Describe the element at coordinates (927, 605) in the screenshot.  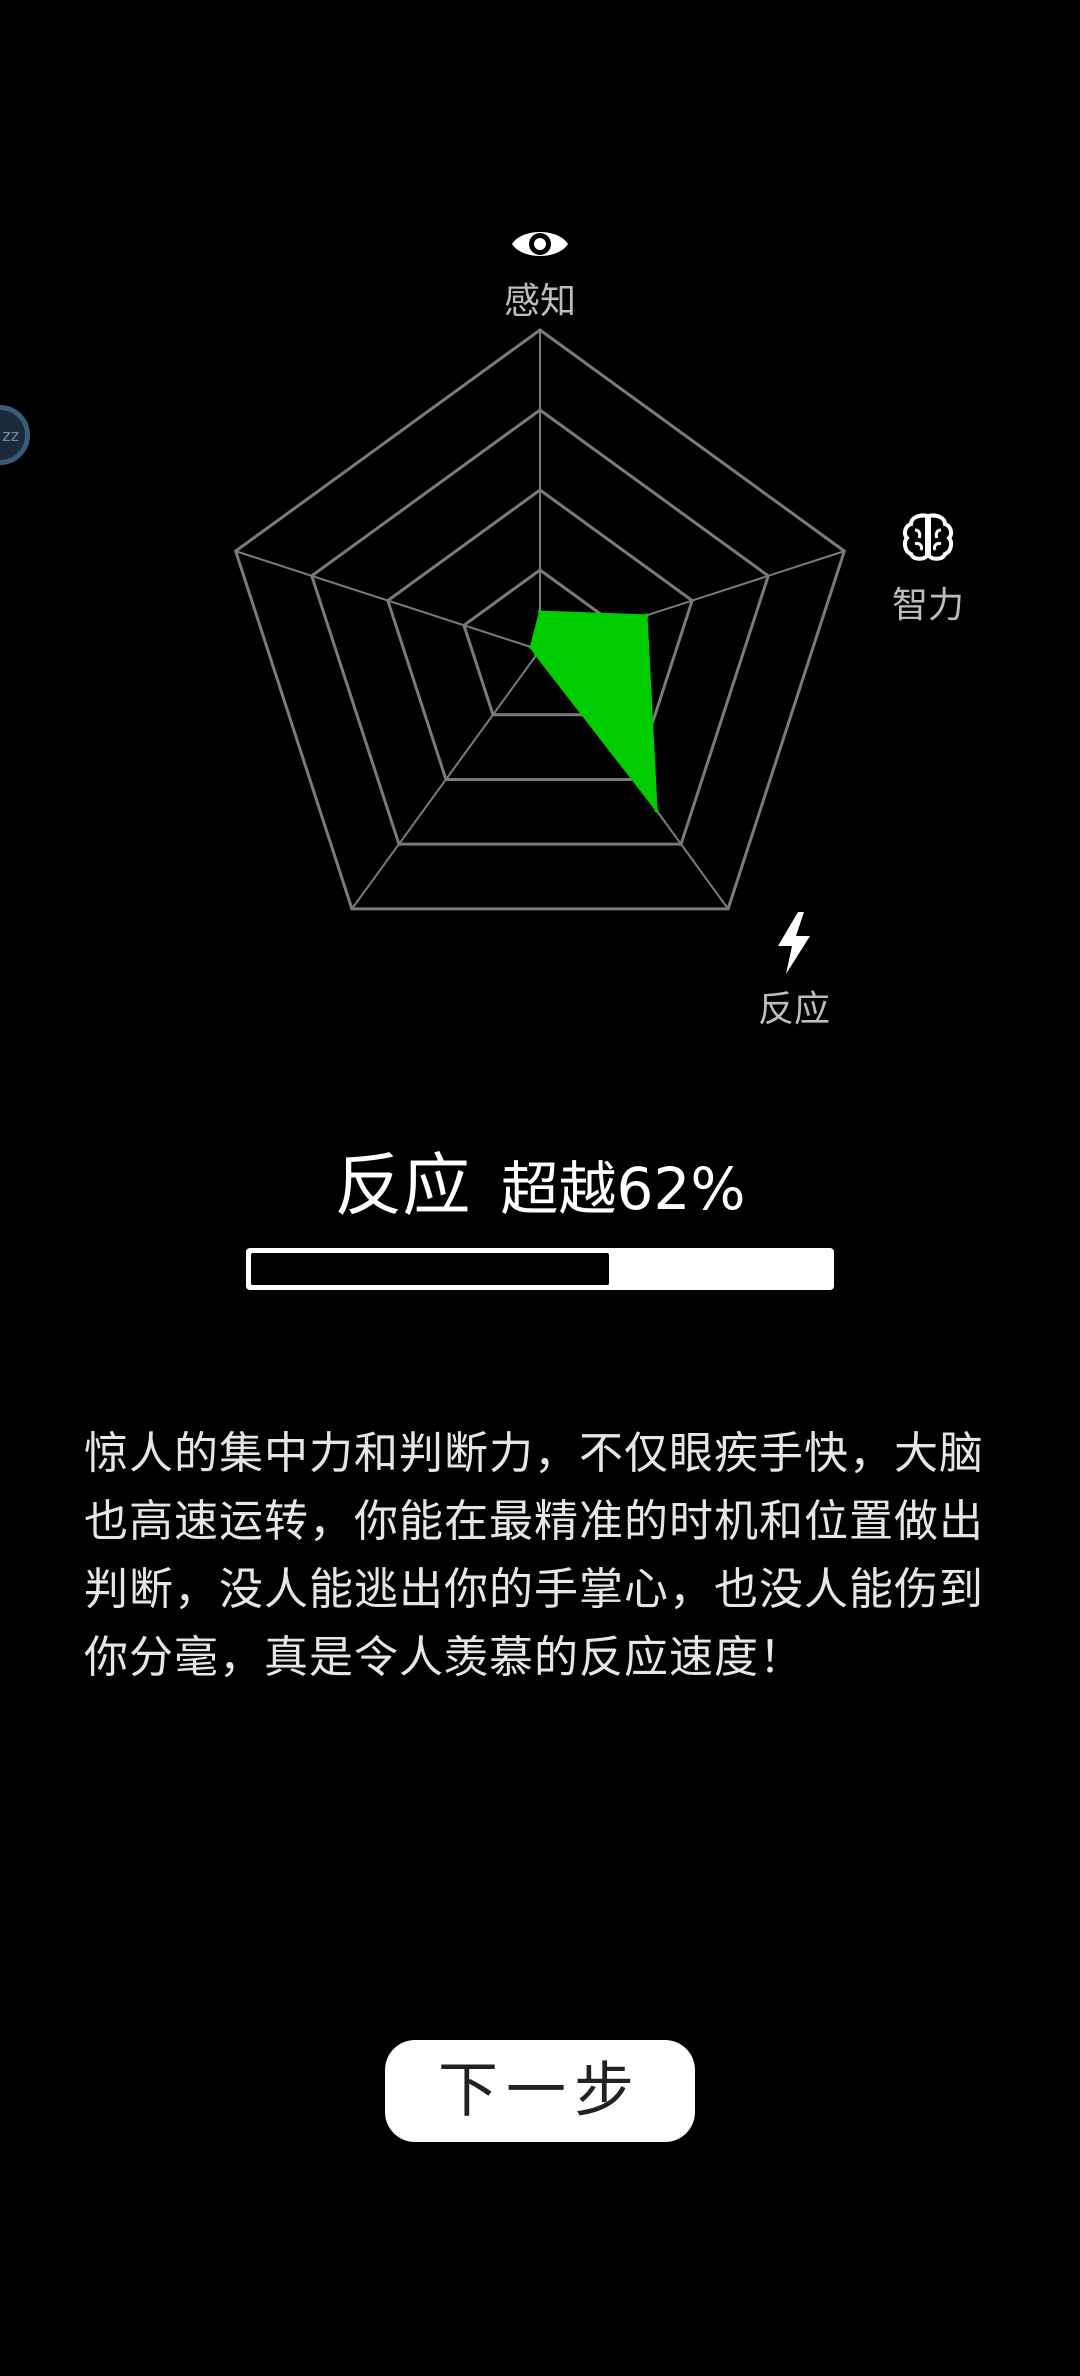
I see `axis-label-intelligence: 智力` at that location.